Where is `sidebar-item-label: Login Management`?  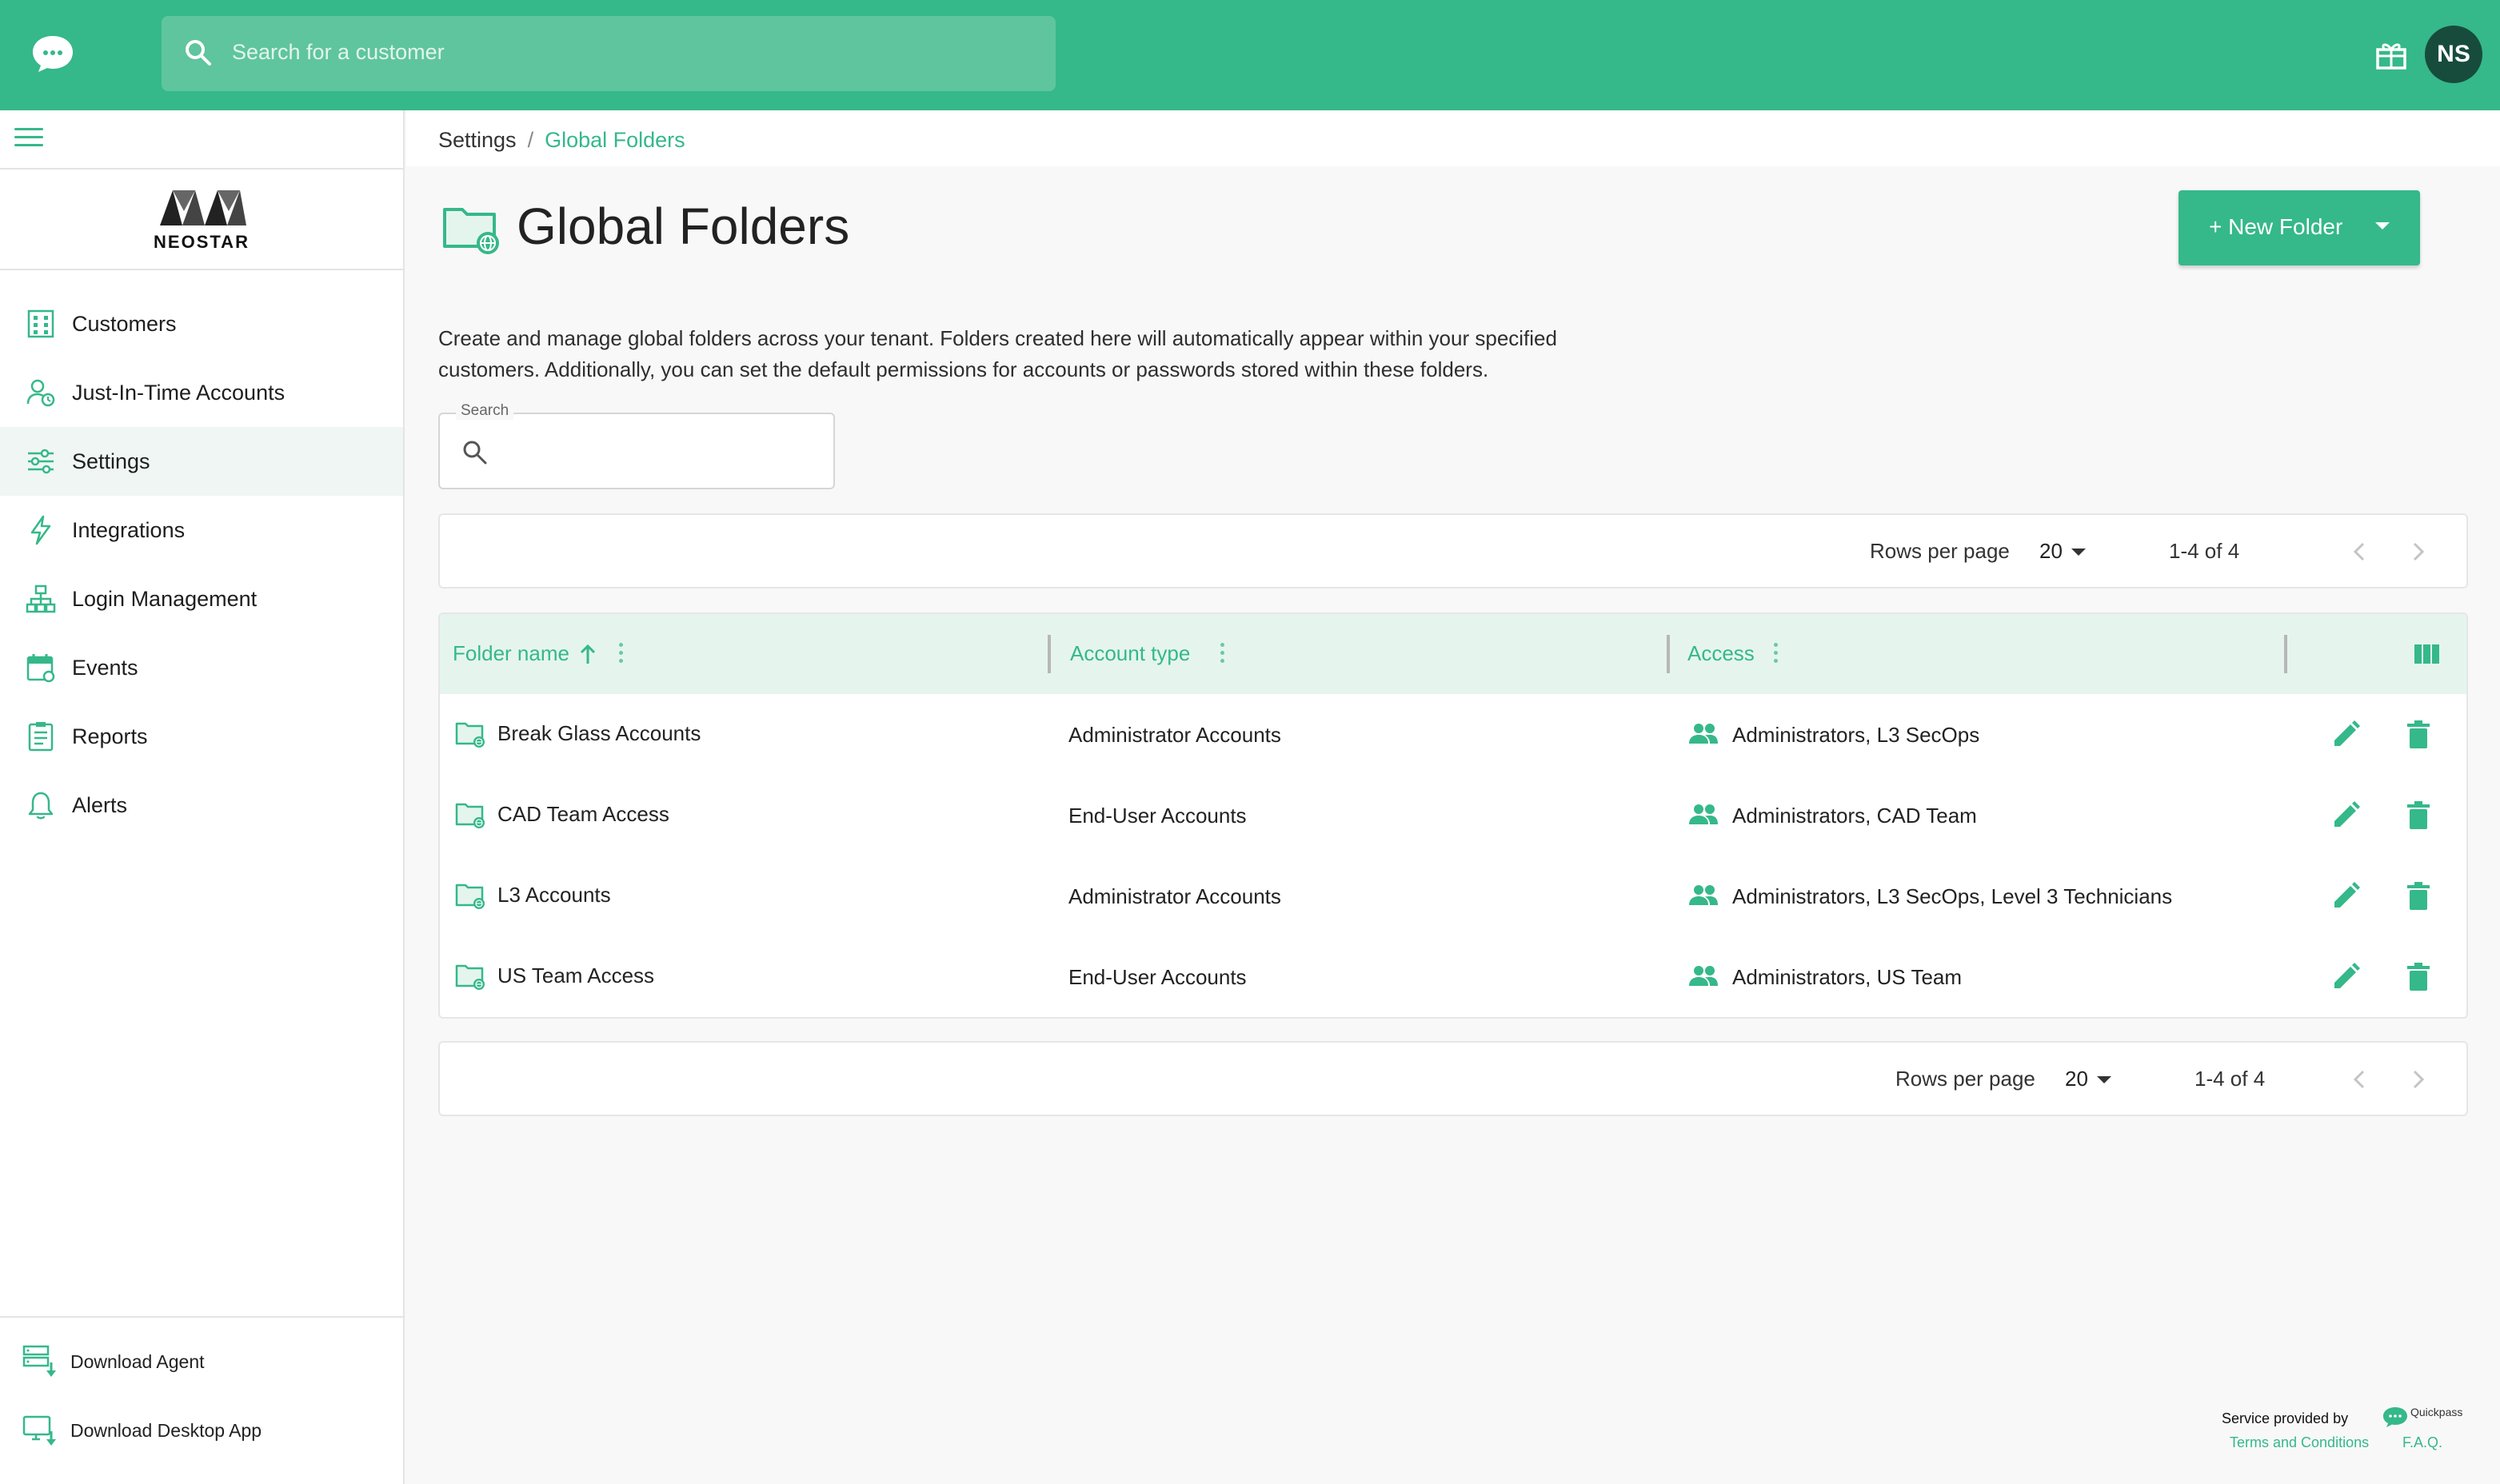
sidebar-item-label: Login Management is located at coordinates (165, 598).